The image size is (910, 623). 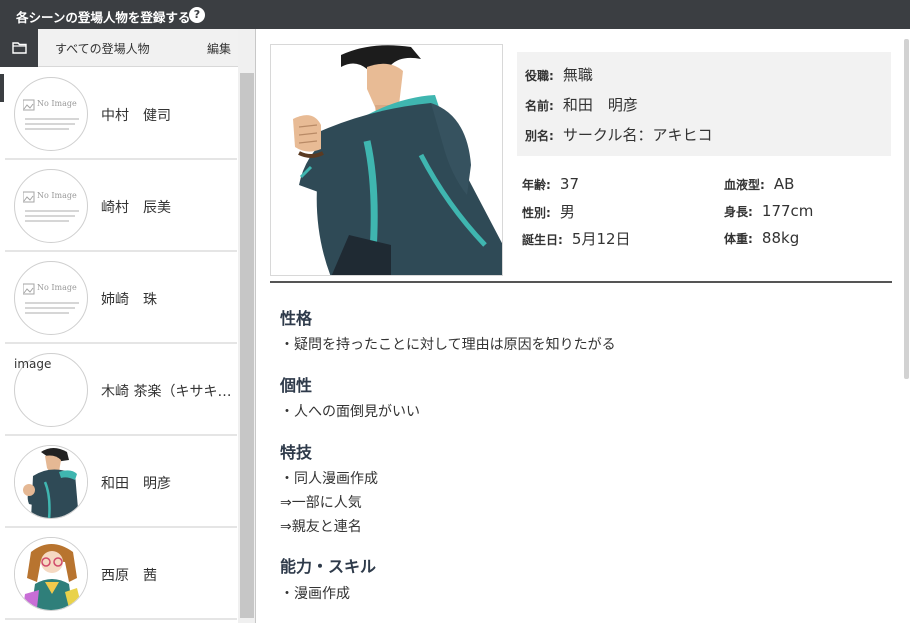 I want to click on gender-label: 性別, so click(x=534, y=213).